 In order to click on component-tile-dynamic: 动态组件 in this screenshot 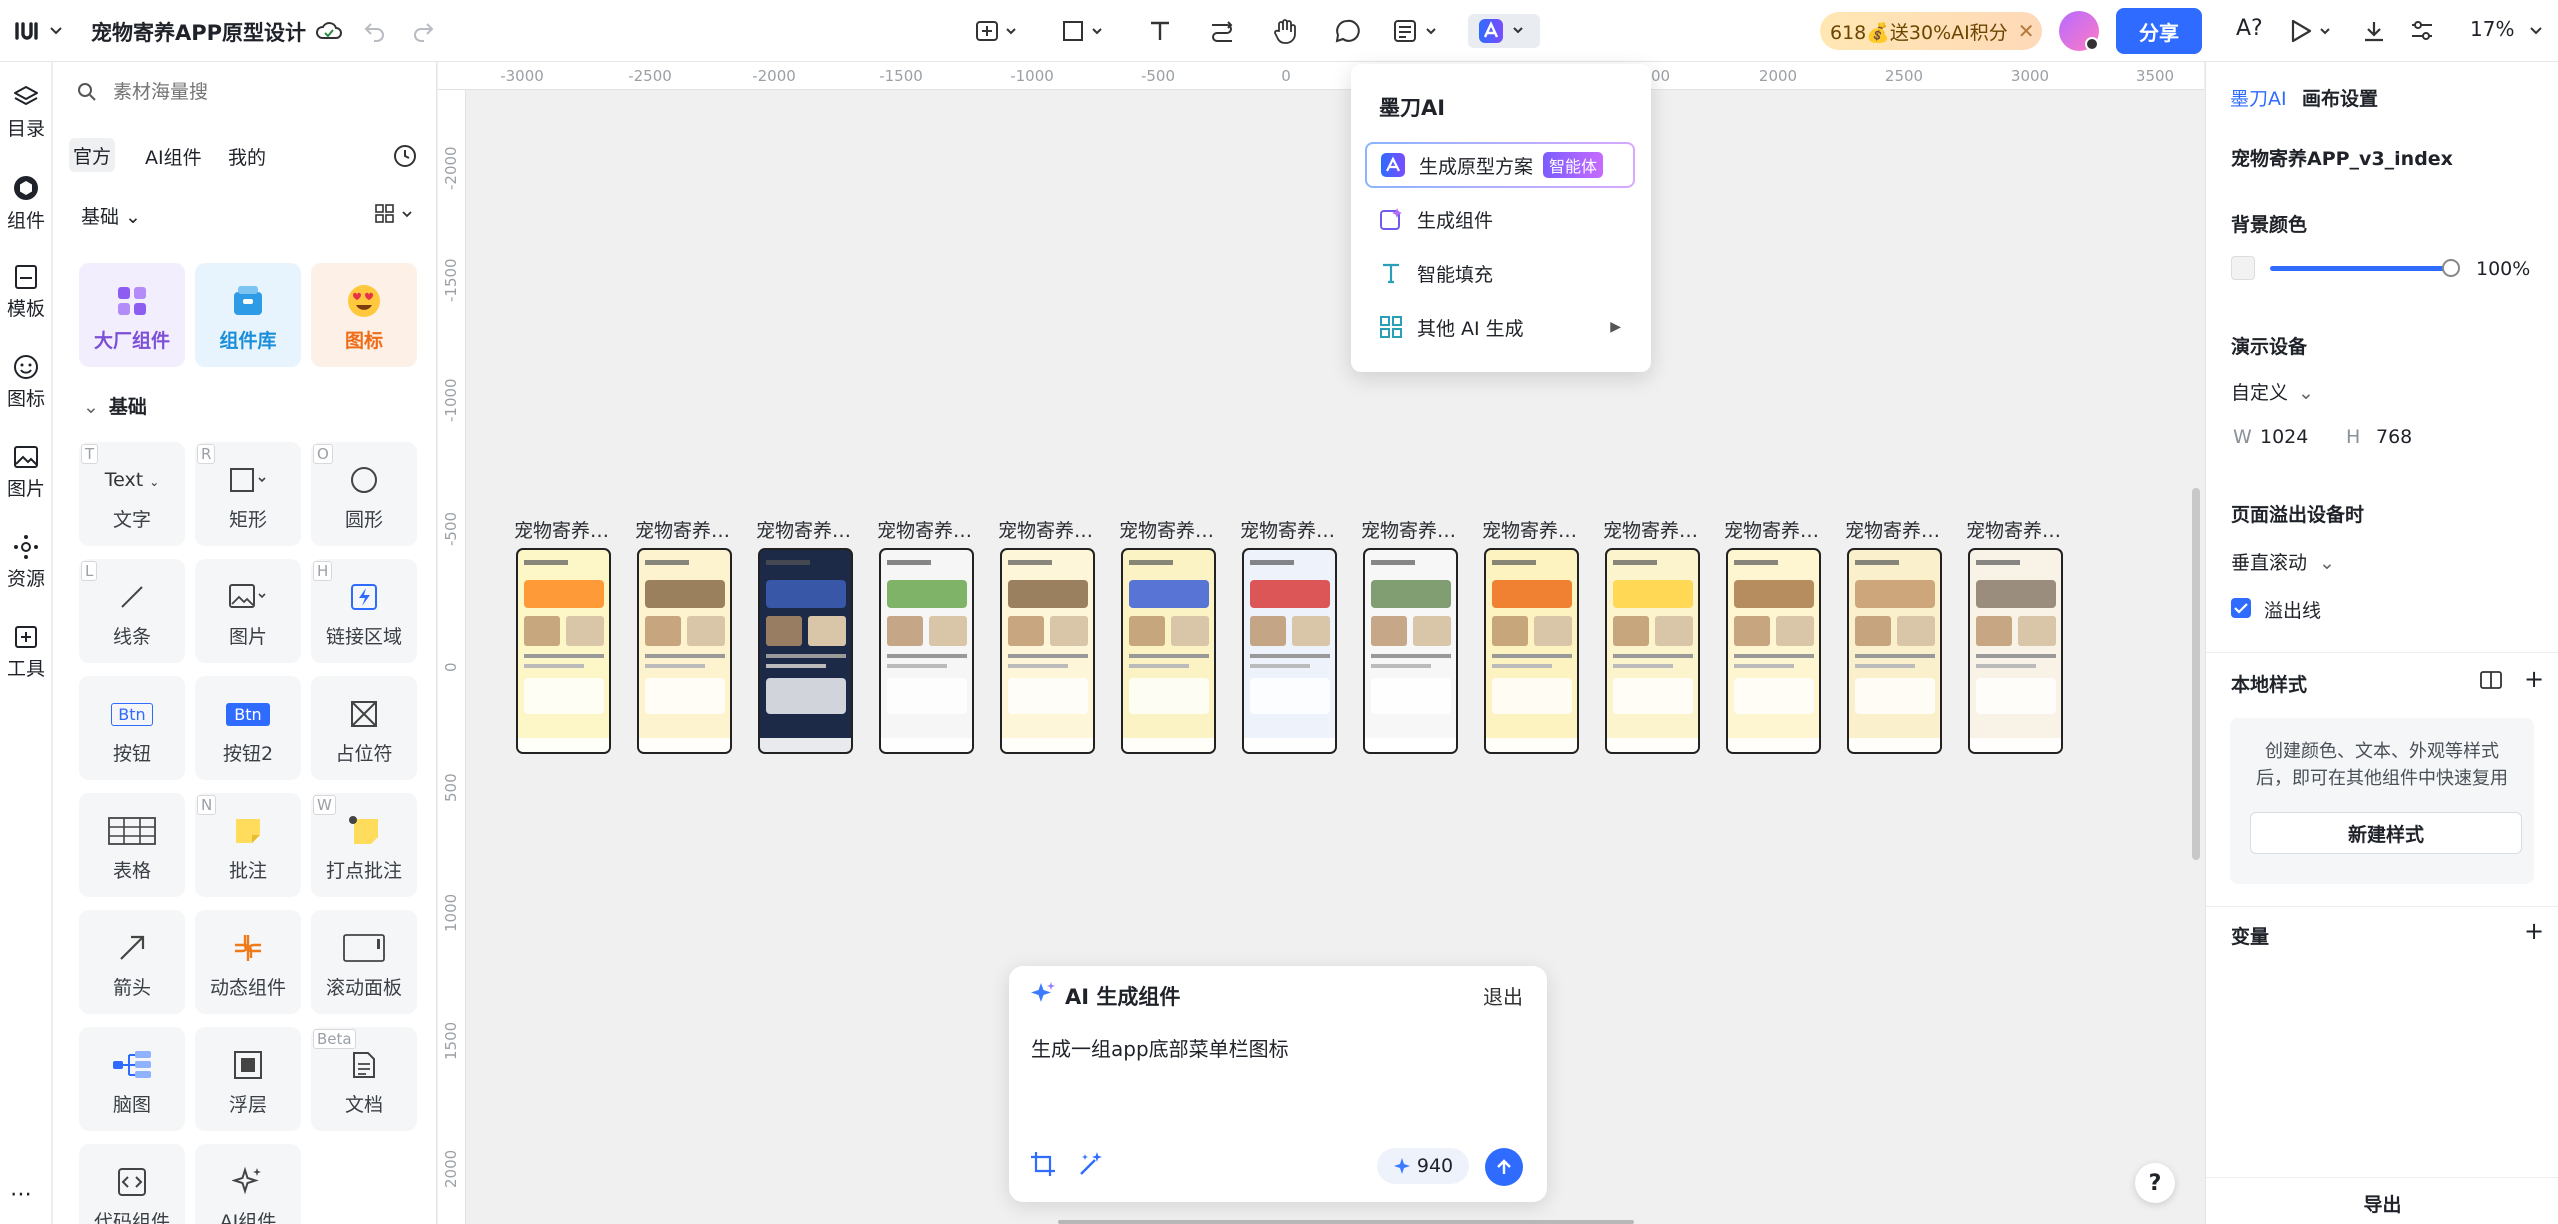, I will do `click(248, 962)`.